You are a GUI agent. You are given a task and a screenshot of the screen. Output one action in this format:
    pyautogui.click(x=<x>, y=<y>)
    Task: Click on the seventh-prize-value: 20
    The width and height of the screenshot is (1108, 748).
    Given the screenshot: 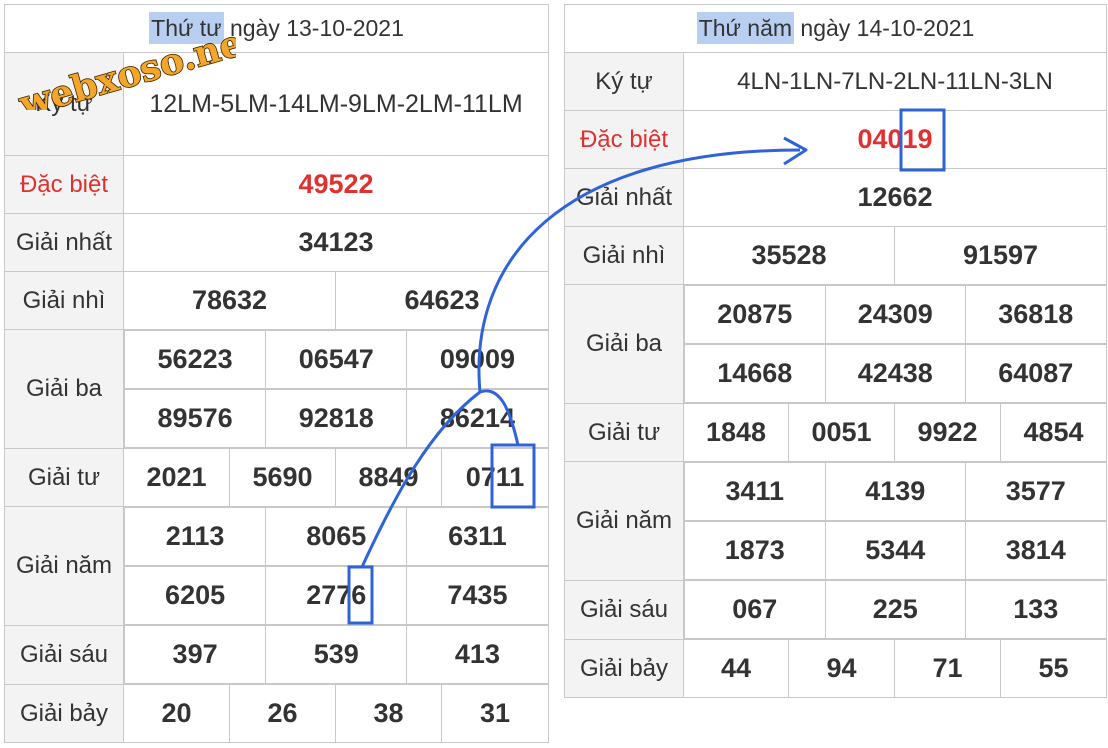 What is the action you would take?
    pyautogui.click(x=176, y=713)
    